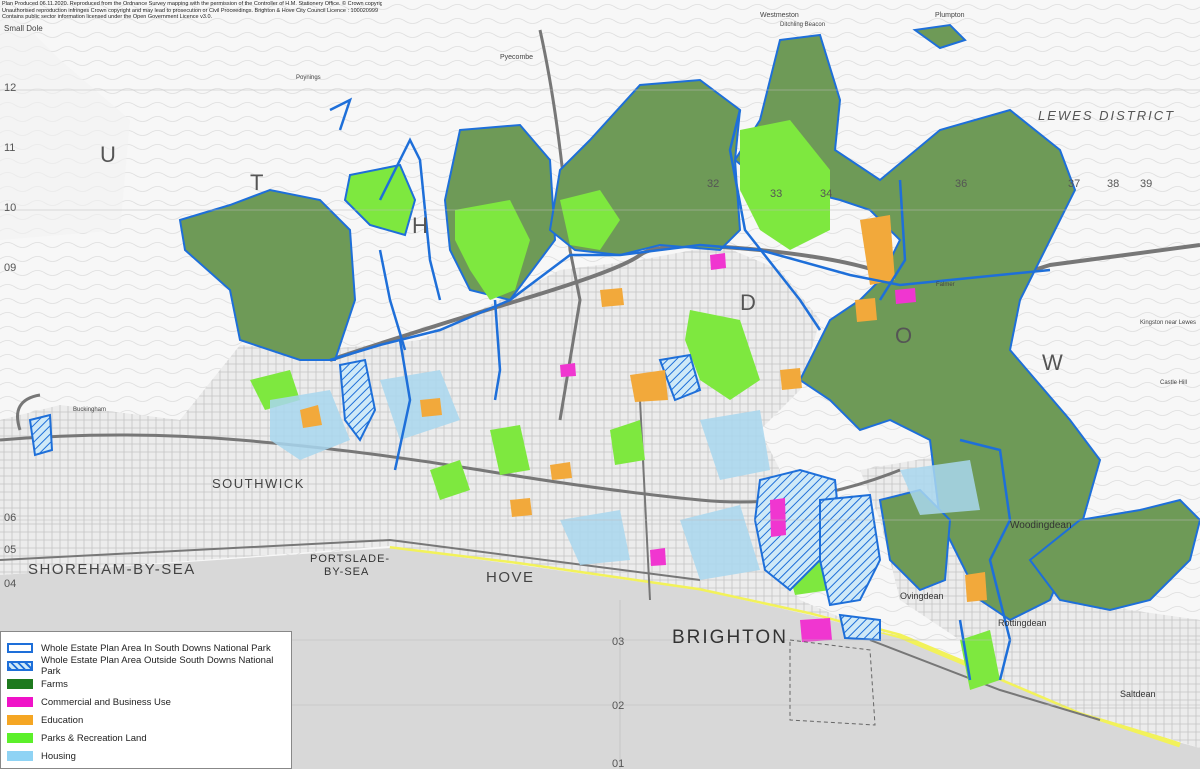  I want to click on legend-item-farms: Farms, so click(37, 684).